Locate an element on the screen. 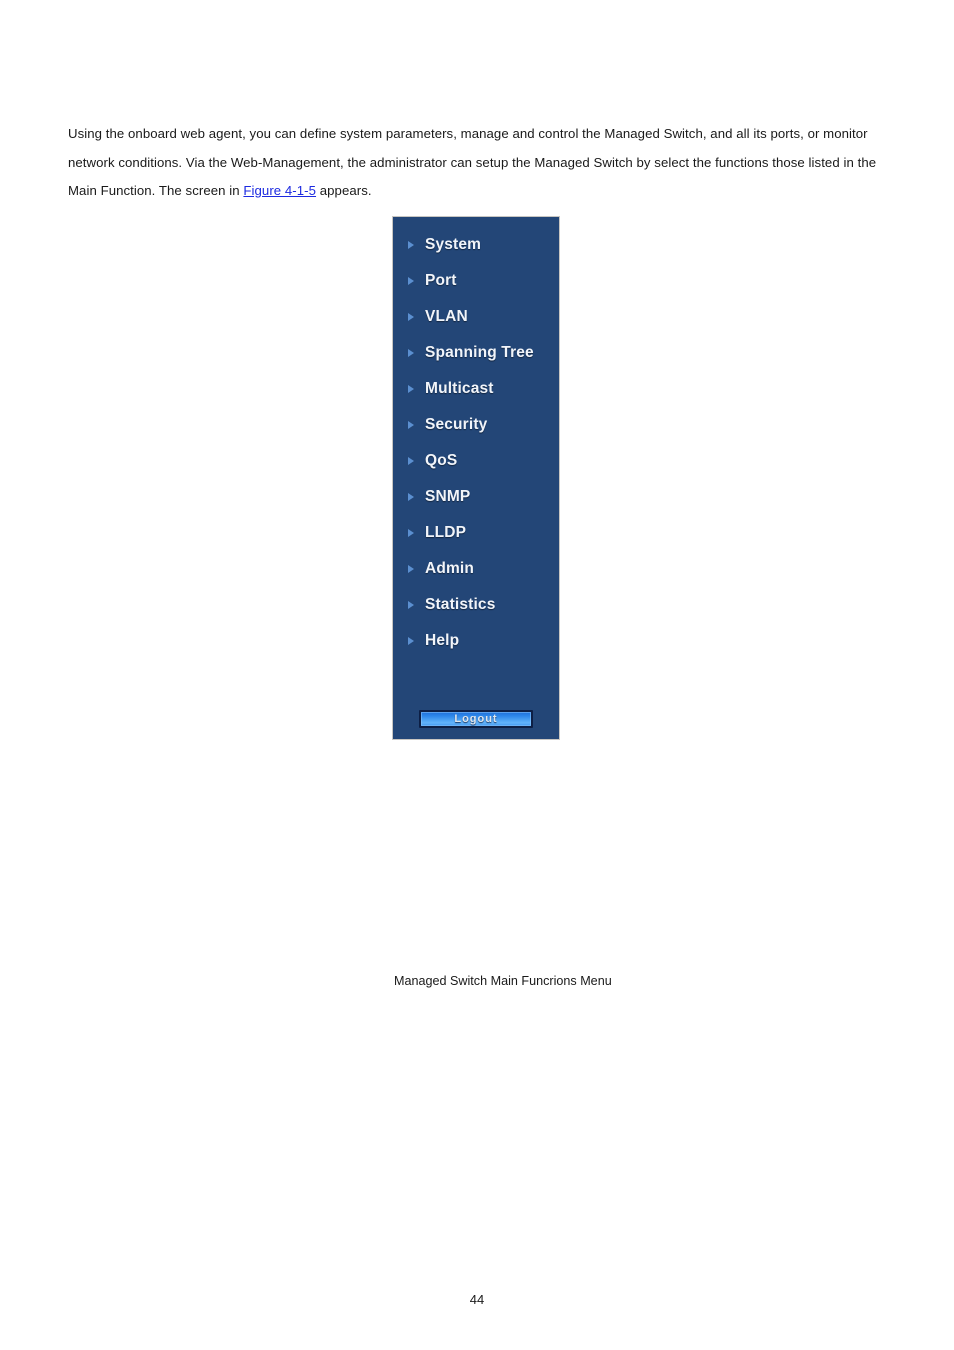 The image size is (954, 1350). menu-item-label: Port is located at coordinates (441, 280).